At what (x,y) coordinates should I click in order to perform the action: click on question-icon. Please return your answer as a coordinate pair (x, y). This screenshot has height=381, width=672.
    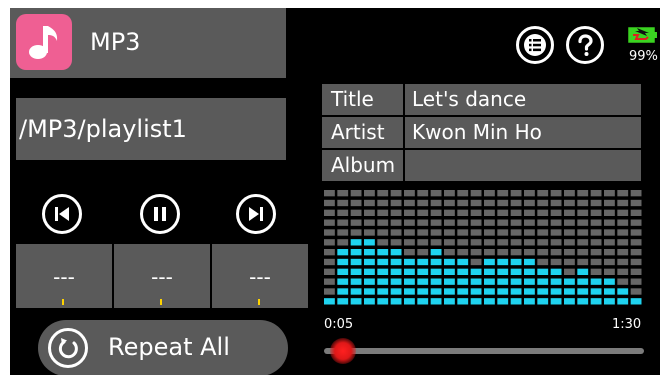
    Looking at the image, I should click on (585, 45).